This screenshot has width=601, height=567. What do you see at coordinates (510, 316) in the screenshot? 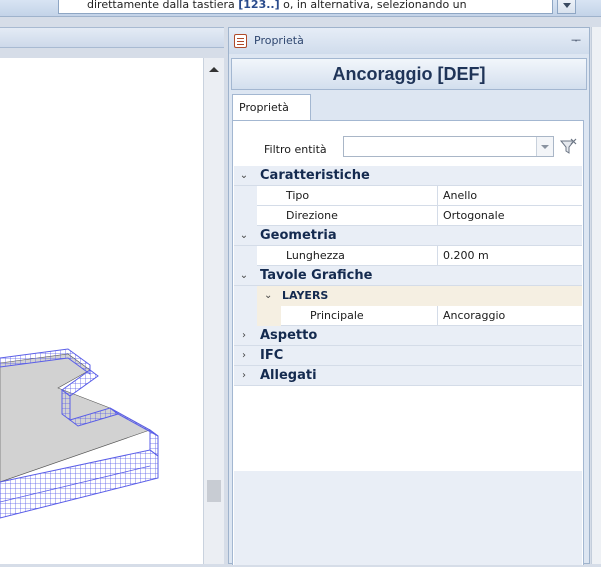
I see `property-value: Ancoraggio` at bounding box center [510, 316].